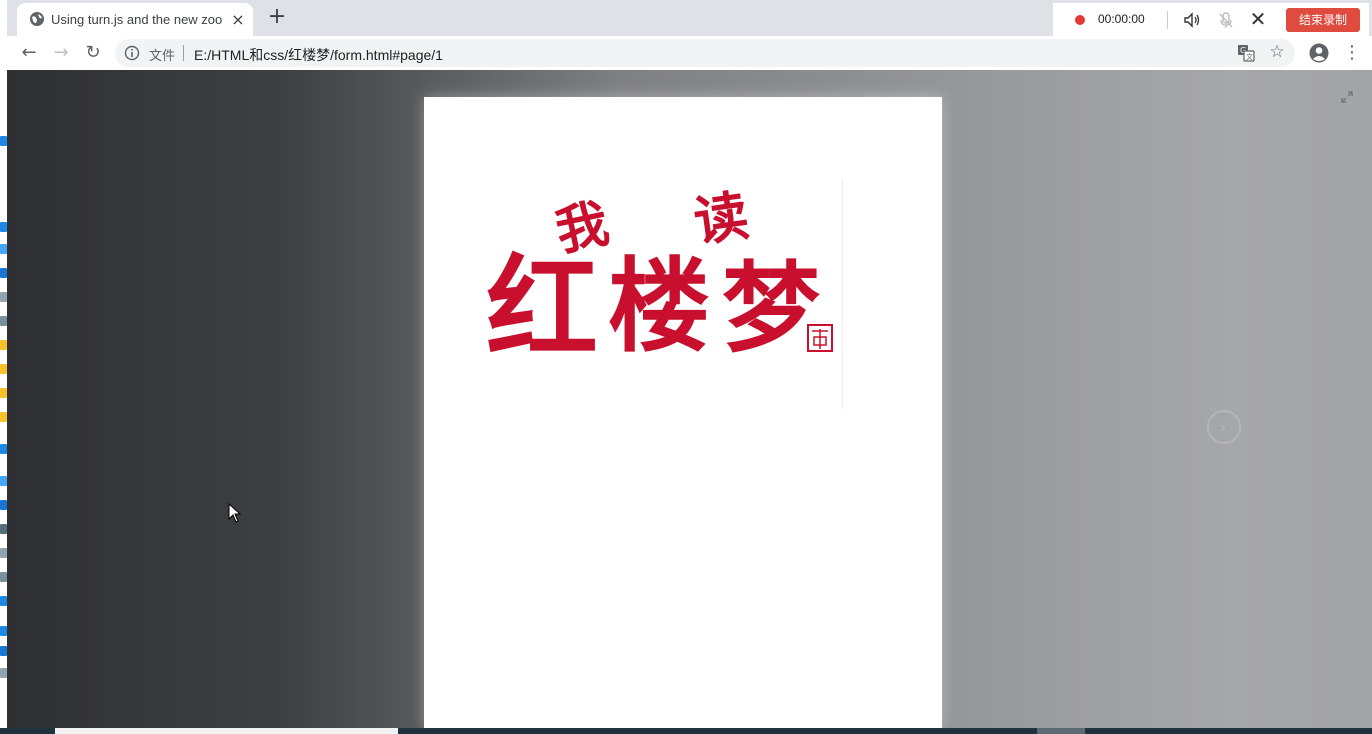  Describe the element at coordinates (659, 307) in the screenshot. I see `svg-text: 楼` at that location.